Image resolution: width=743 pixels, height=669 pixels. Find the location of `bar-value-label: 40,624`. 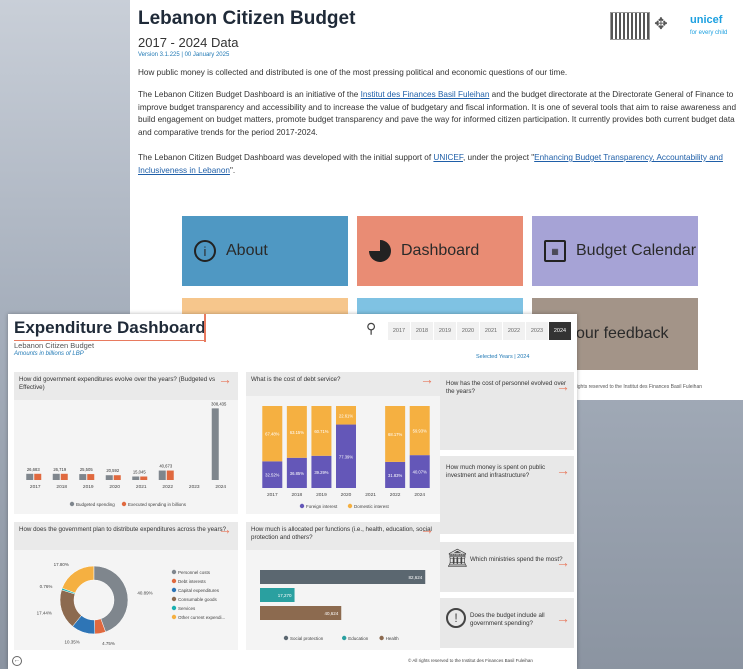

bar-value-label: 40,624 is located at coordinates (331, 613).